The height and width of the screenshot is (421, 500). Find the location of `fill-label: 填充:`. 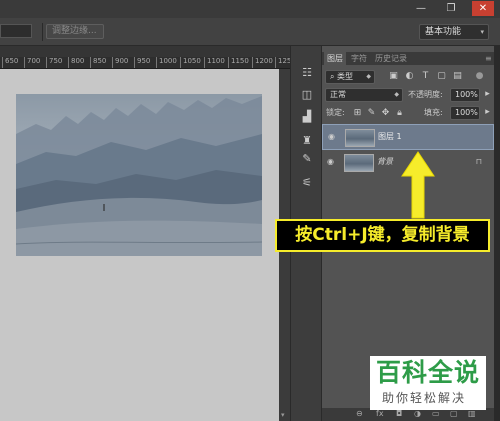

fill-label: 填充: is located at coordinates (433, 112).